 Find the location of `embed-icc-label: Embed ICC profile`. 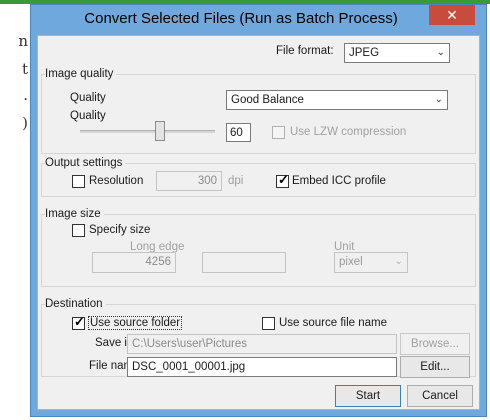

embed-icc-label: Embed ICC profile is located at coordinates (339, 181).